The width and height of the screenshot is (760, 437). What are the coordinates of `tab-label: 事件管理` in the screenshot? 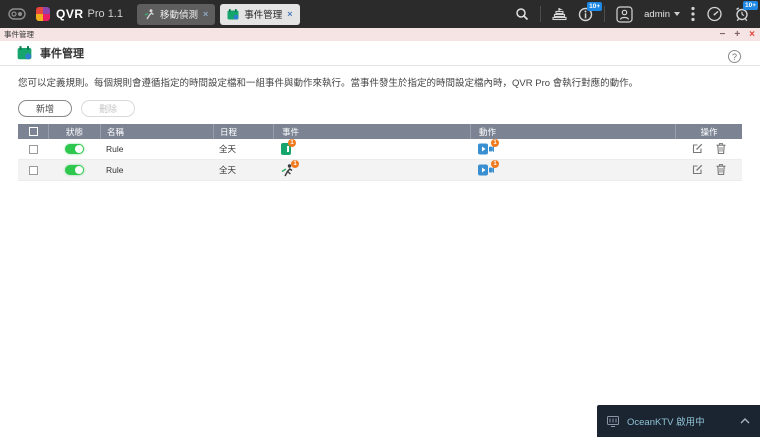 It's located at (263, 15).